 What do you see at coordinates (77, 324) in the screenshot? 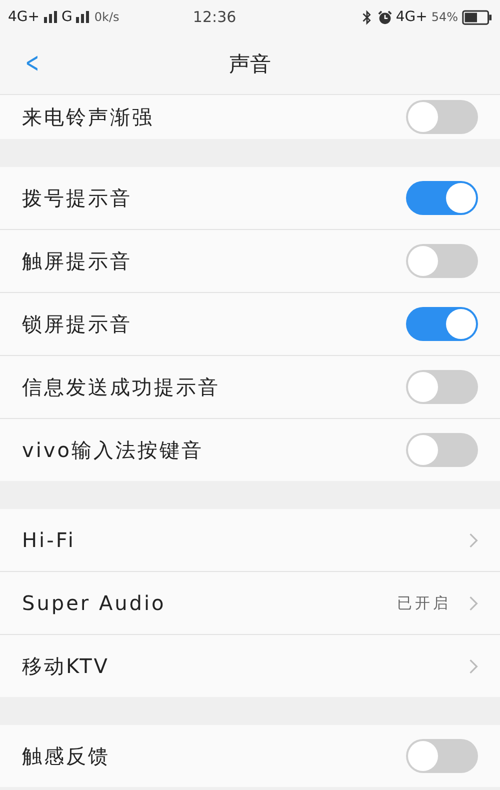
I see `setting-label: 锁屏提示音` at bounding box center [77, 324].